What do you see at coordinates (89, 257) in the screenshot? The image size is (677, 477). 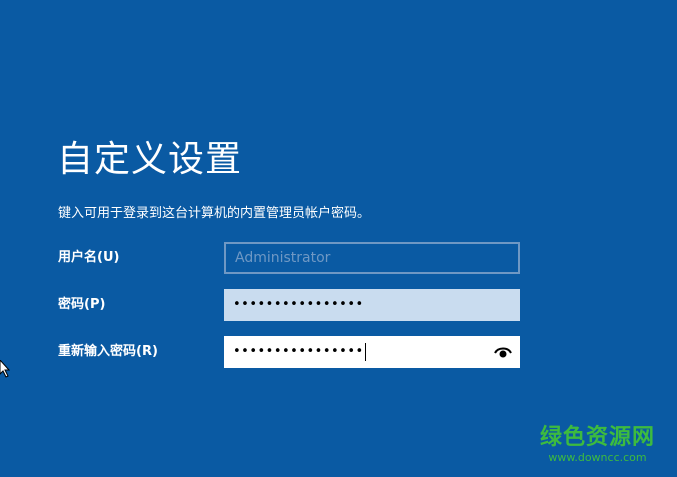 I see `username-label: 用户名(U)` at bounding box center [89, 257].